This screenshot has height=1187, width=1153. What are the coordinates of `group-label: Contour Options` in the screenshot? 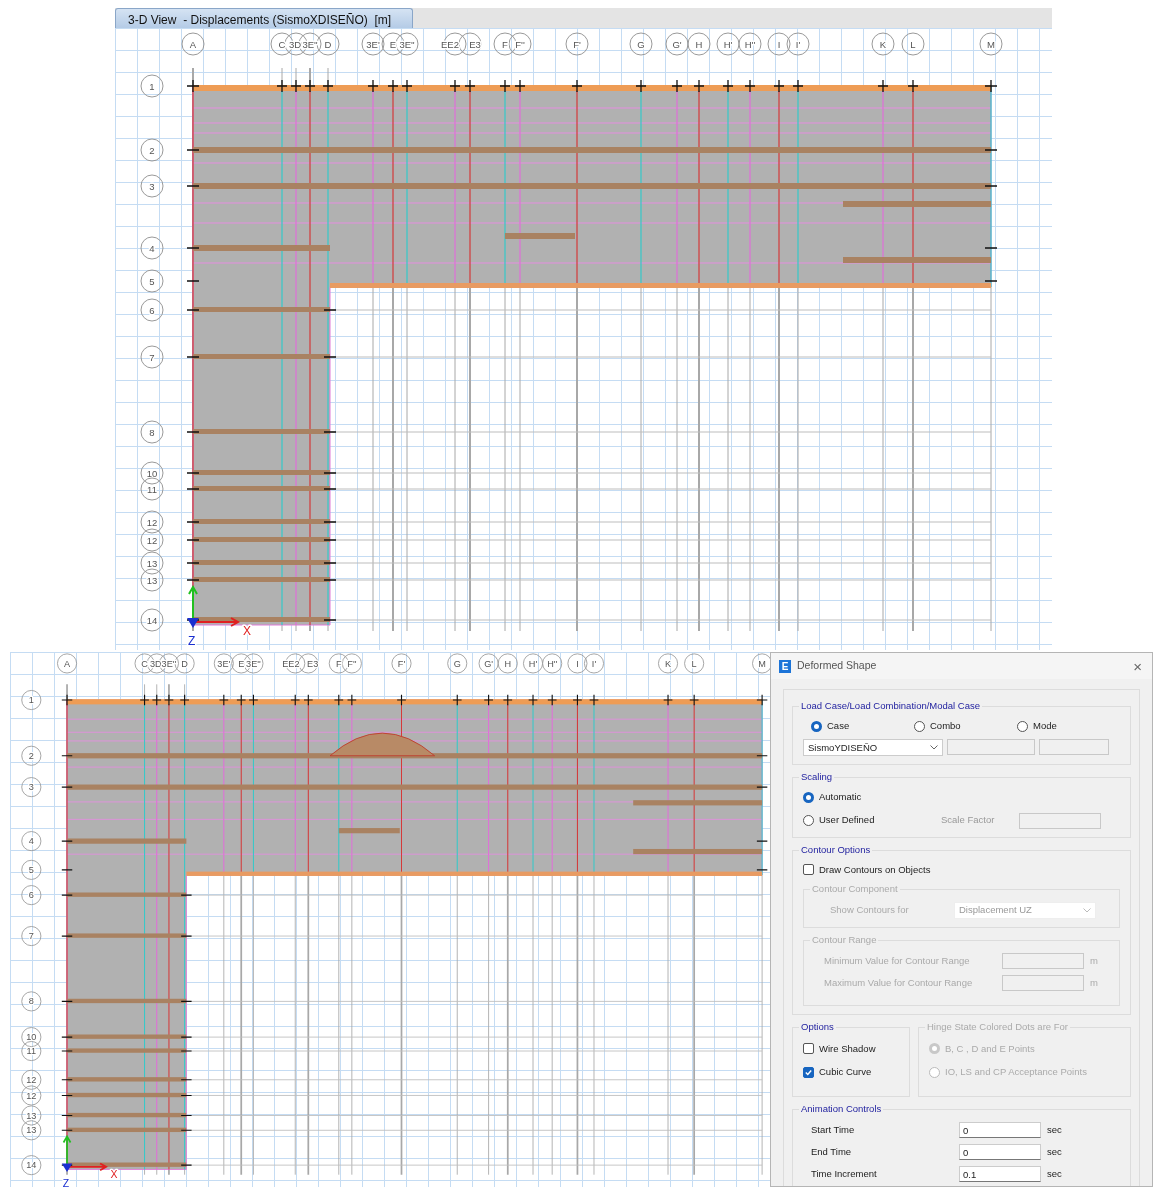 It's located at (836, 849).